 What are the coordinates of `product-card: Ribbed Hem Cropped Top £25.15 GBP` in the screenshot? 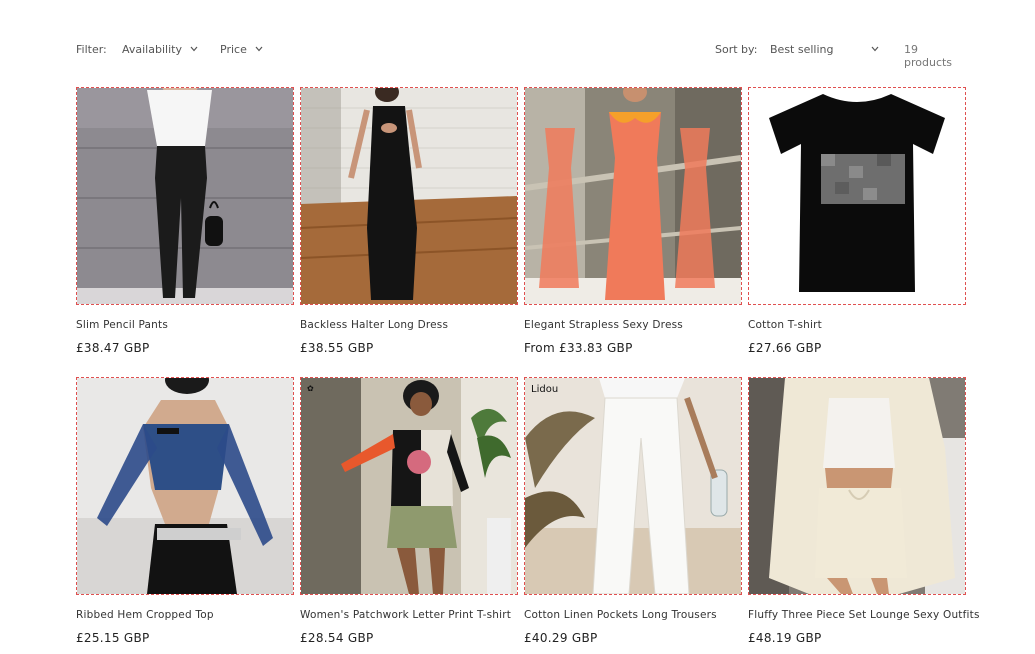 It's located at (185, 511).